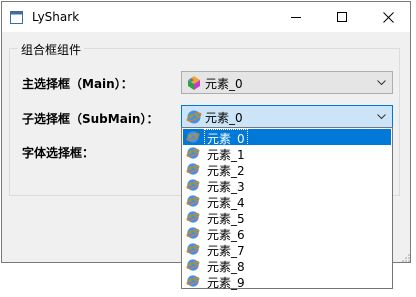 The width and height of the screenshot is (416, 297). Describe the element at coordinates (51, 49) in the screenshot. I see `groupbox-title: 组合框组件` at that location.